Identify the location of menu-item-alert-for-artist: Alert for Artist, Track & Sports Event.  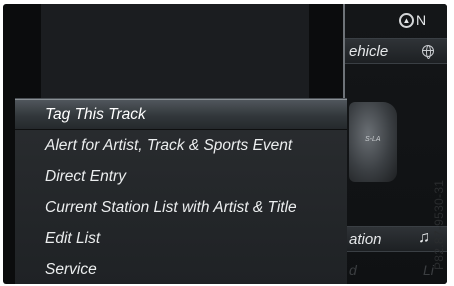
(181, 145).